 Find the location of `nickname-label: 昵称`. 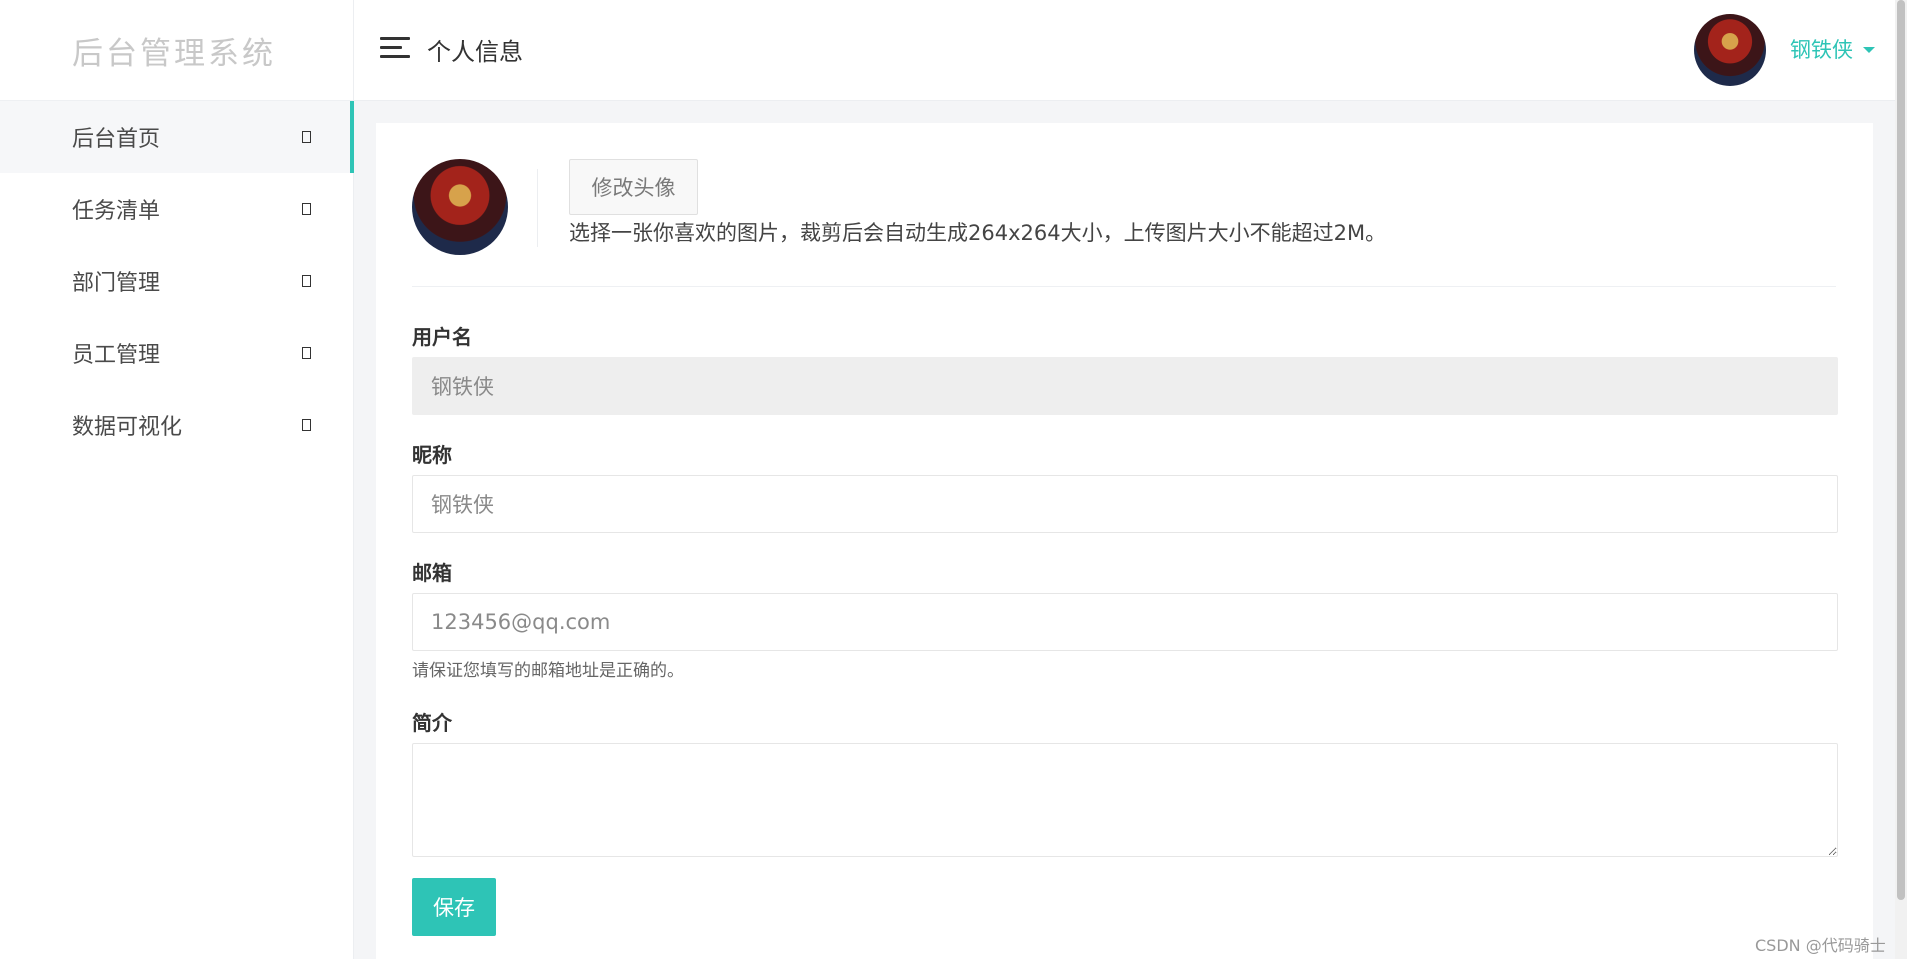

nickname-label: 昵称 is located at coordinates (432, 455).